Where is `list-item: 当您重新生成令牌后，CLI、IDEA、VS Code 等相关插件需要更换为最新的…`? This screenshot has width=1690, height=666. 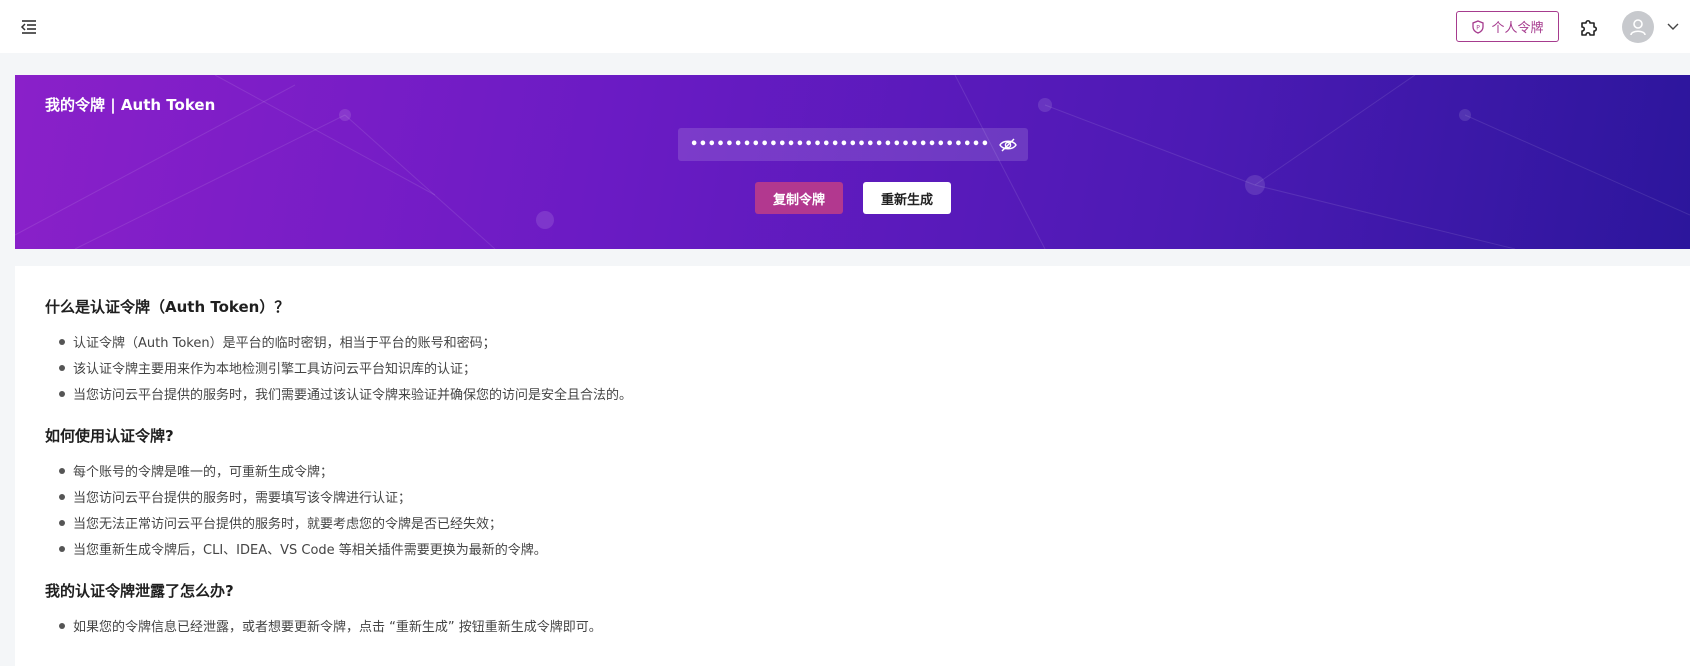 list-item: 当您重新生成令牌后，CLI、IDEA、VS Code 等相关插件需要更换为最新的… is located at coordinates (303, 548).